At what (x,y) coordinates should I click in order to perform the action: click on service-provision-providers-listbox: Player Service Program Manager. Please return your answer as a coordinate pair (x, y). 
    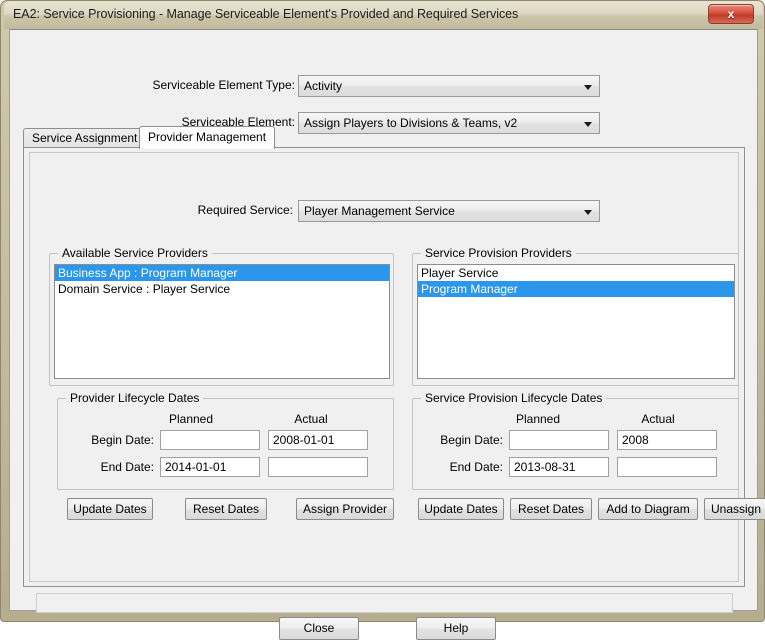
    Looking at the image, I should click on (576, 321).